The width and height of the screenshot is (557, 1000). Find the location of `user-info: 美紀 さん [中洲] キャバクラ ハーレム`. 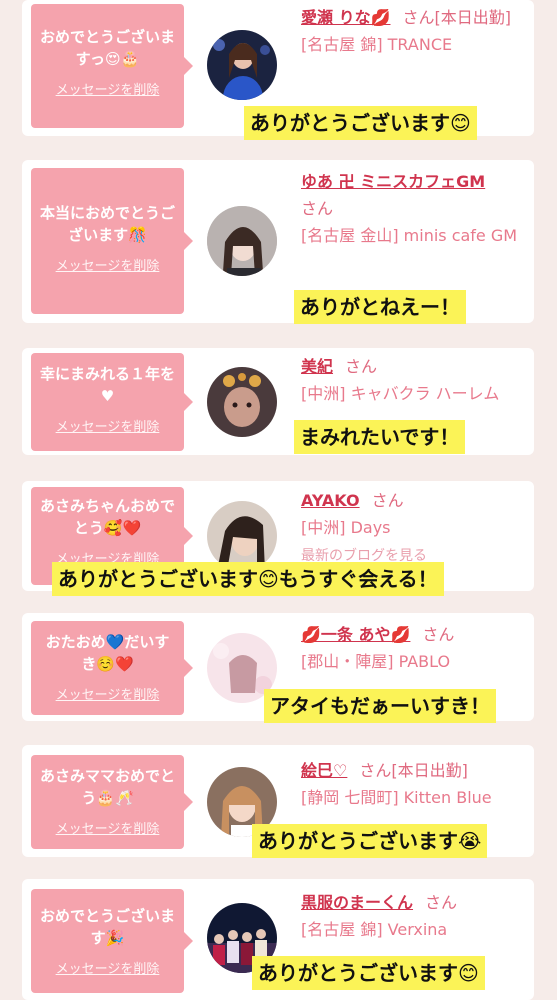

user-info: 美紀 さん [中洲] キャバクラ ハーレム is located at coordinates (417, 380).